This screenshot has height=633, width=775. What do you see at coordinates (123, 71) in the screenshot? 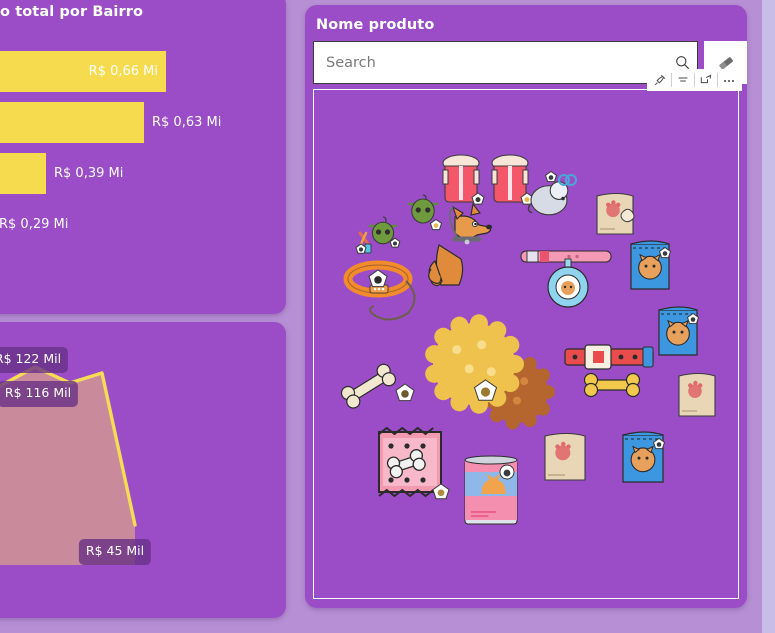
I see `bar-value-label: R$ 0,66 Mi` at bounding box center [123, 71].